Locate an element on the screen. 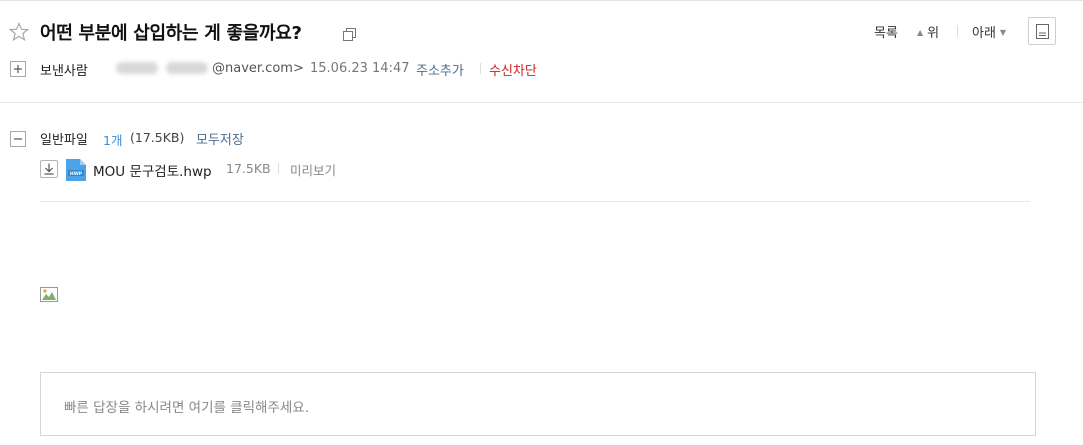 This screenshot has width=1083, height=445. attachment-count: 1개 is located at coordinates (113, 140).